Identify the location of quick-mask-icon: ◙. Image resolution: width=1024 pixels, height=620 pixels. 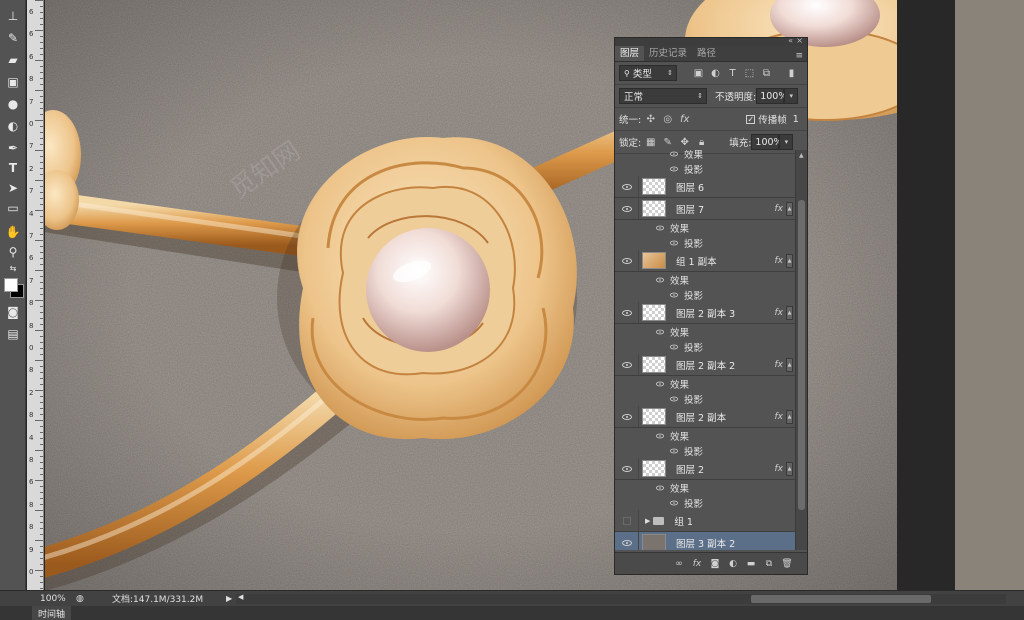
(13, 312).